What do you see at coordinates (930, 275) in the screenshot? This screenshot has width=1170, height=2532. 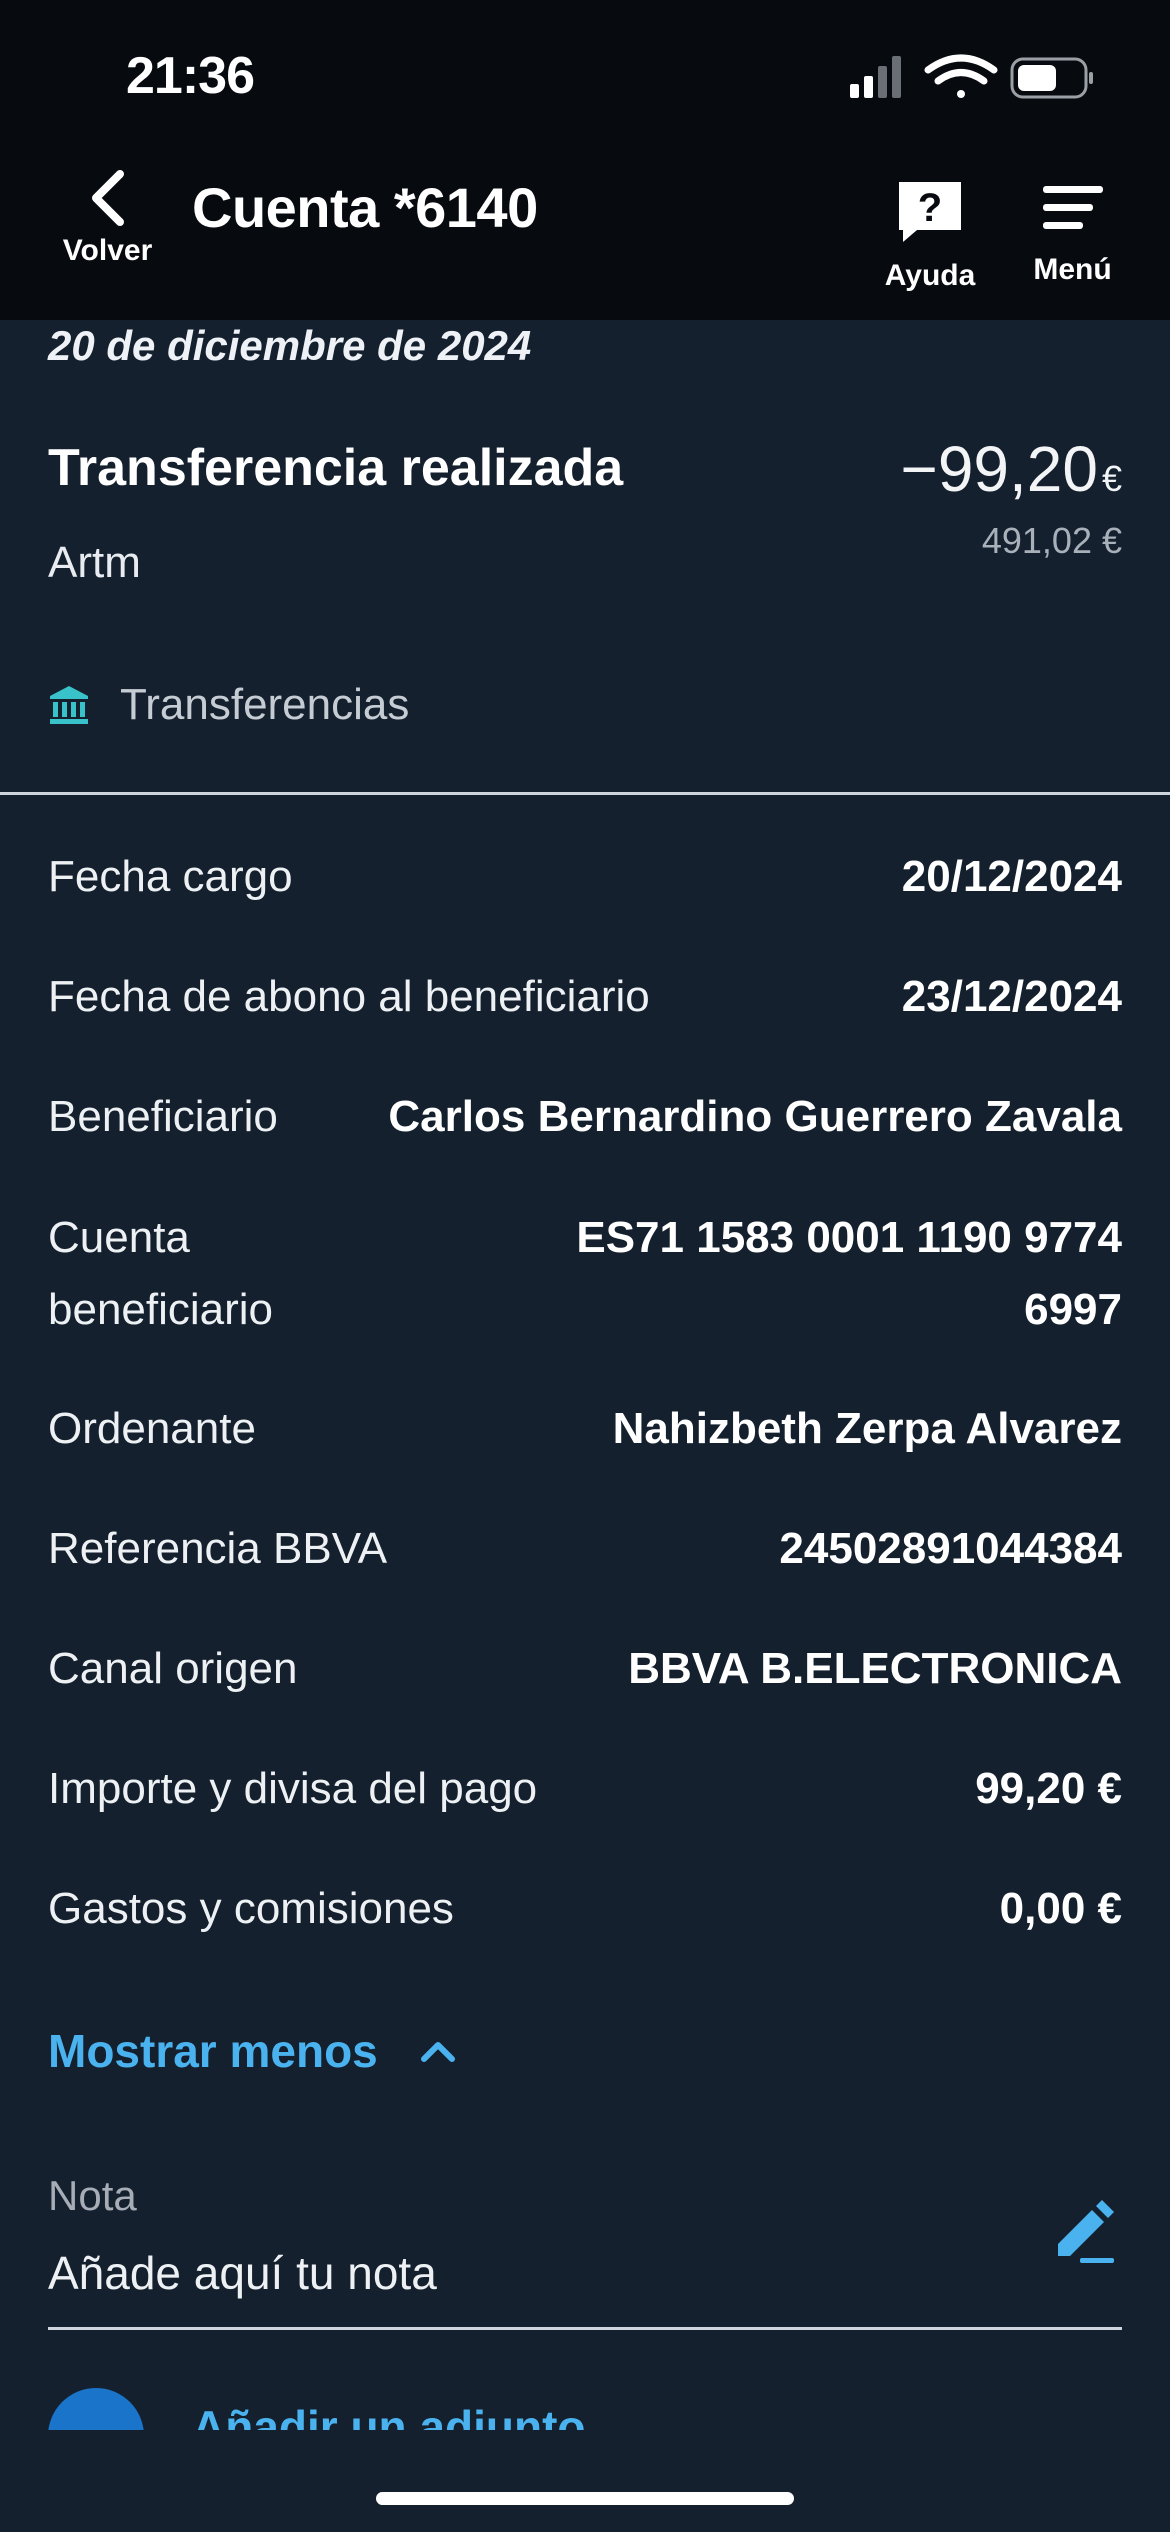 I see `help-label: Ayuda` at bounding box center [930, 275].